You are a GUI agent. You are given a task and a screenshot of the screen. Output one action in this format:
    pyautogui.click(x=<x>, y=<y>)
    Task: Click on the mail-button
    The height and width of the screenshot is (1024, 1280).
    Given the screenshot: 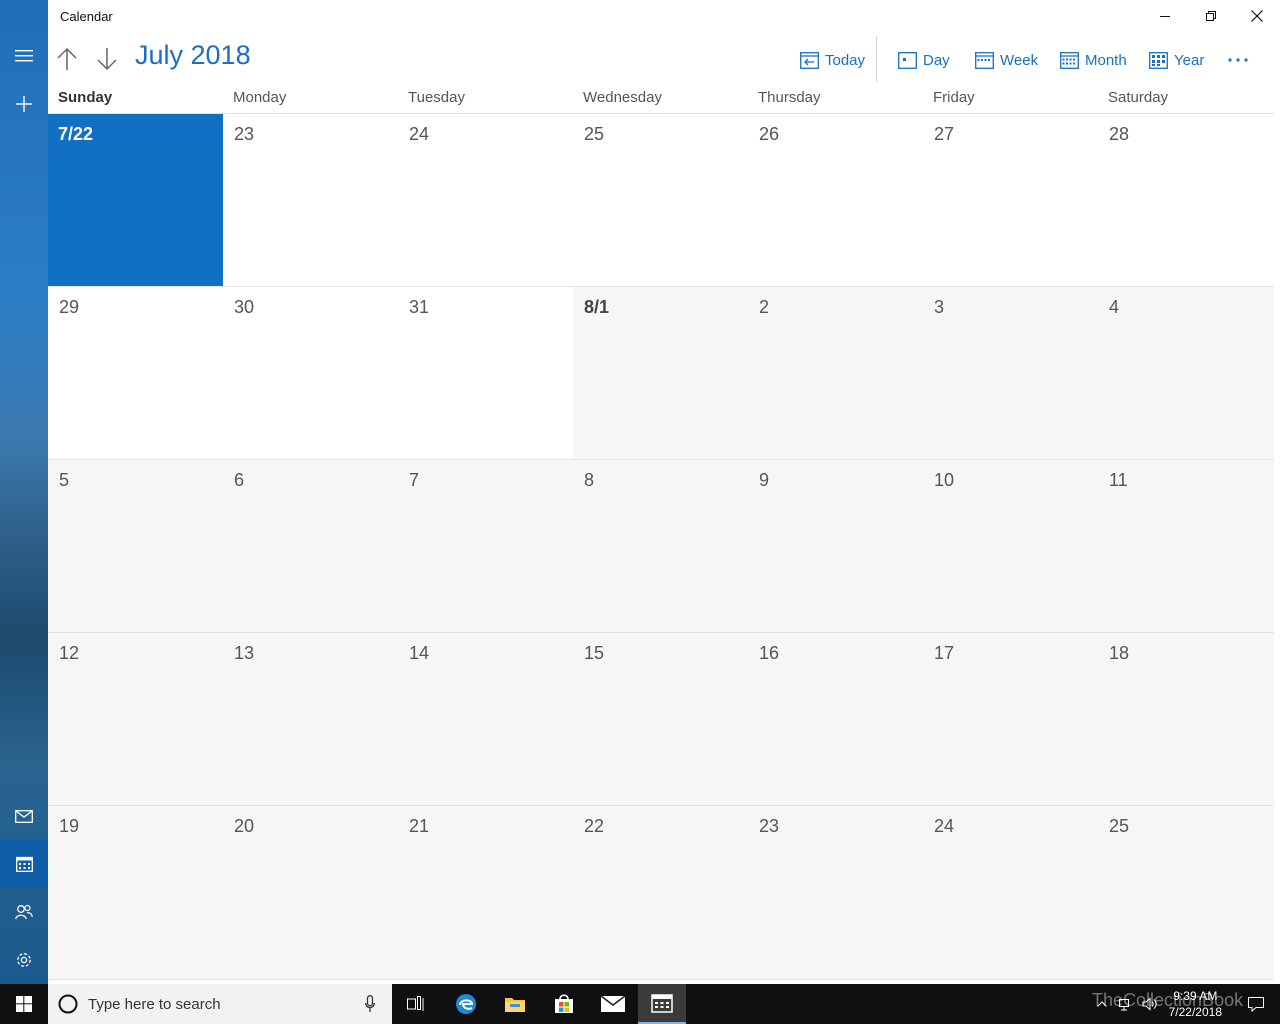 What is the action you would take?
    pyautogui.click(x=24, y=816)
    